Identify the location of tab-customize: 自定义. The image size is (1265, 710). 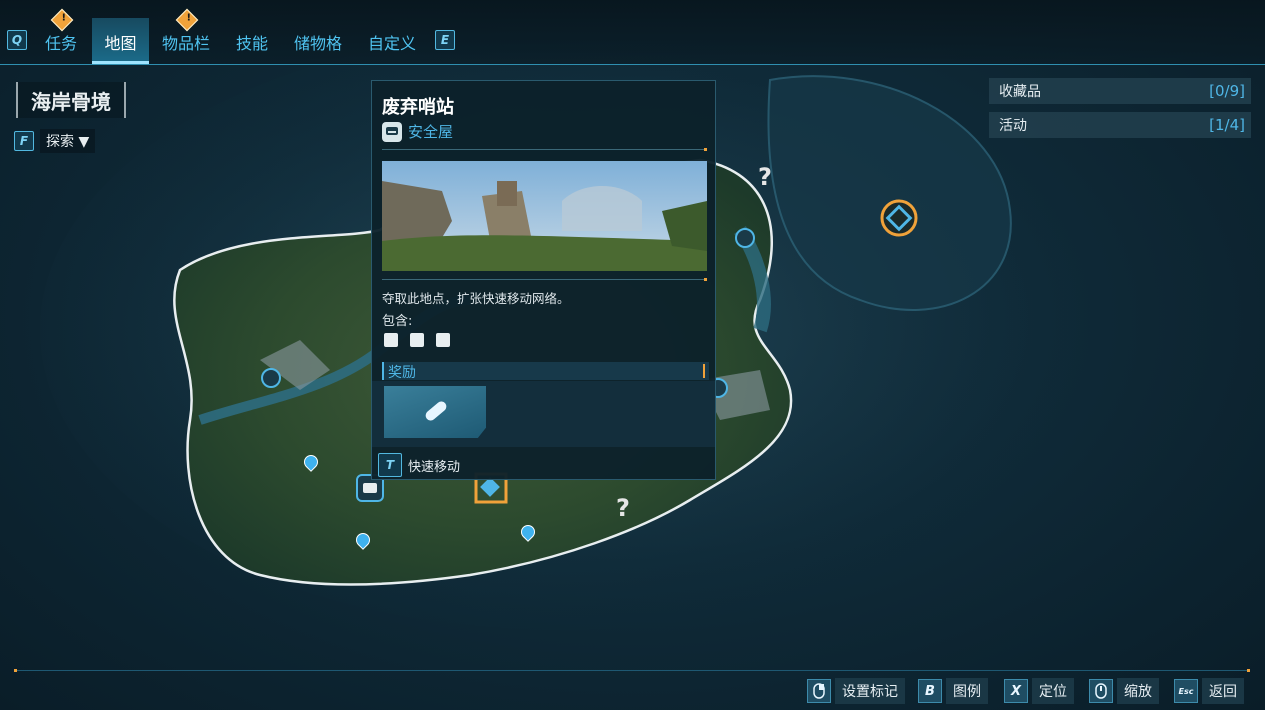
(392, 41).